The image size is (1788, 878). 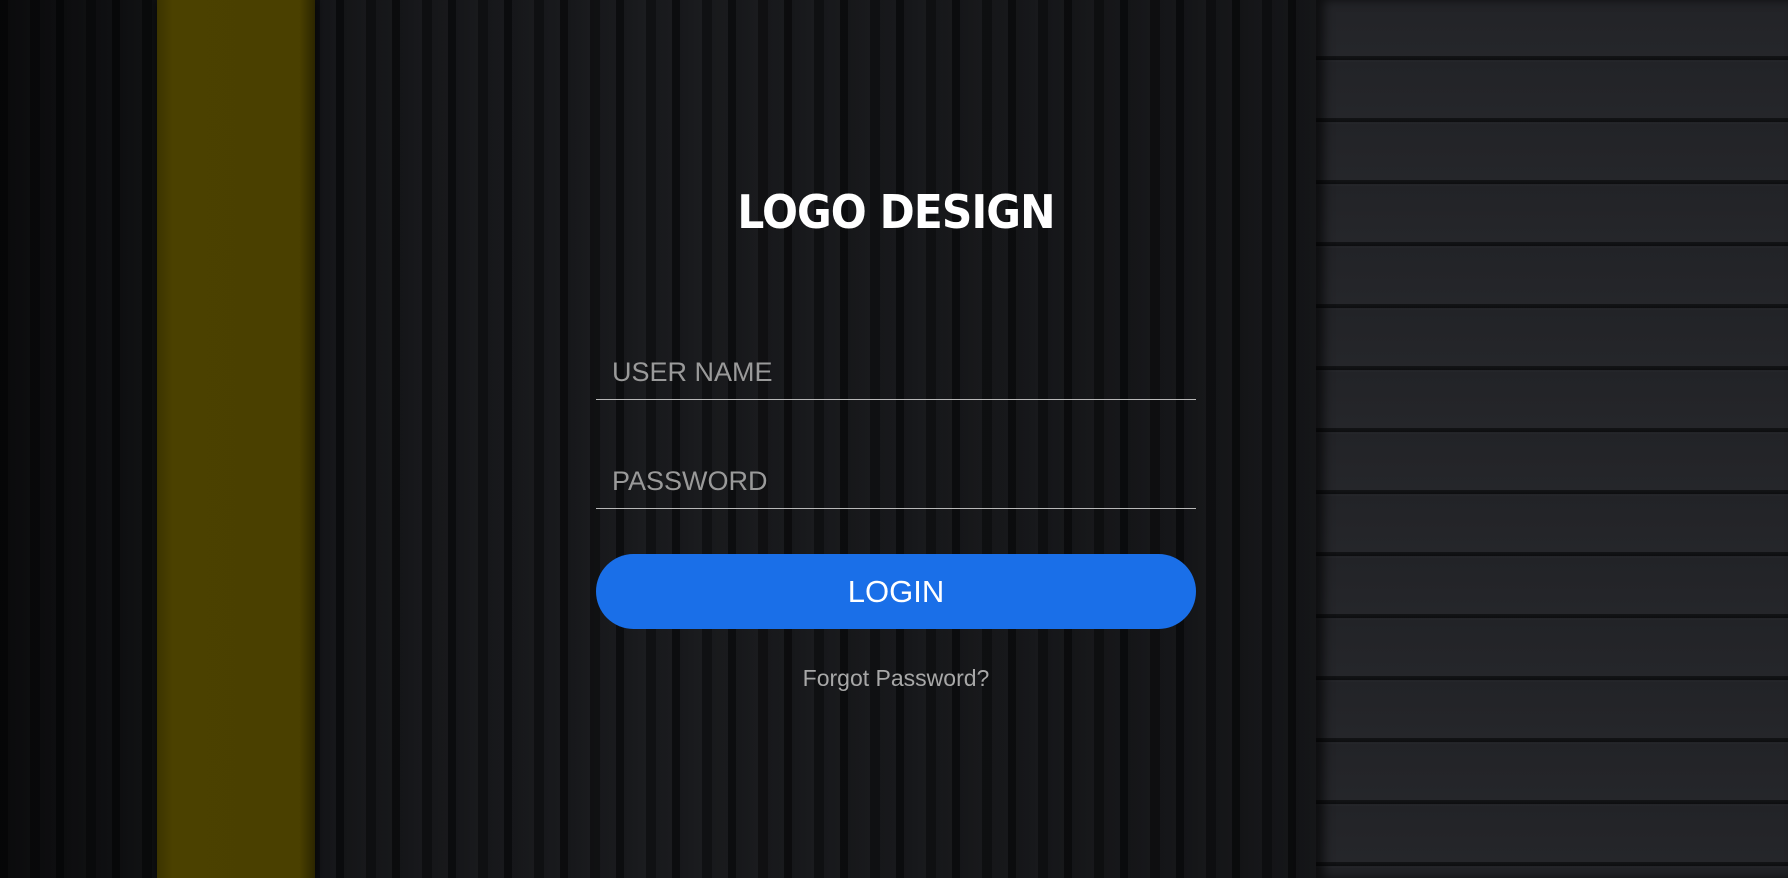 What do you see at coordinates (896, 678) in the screenshot?
I see `forgot-password-link: Forgot Password?` at bounding box center [896, 678].